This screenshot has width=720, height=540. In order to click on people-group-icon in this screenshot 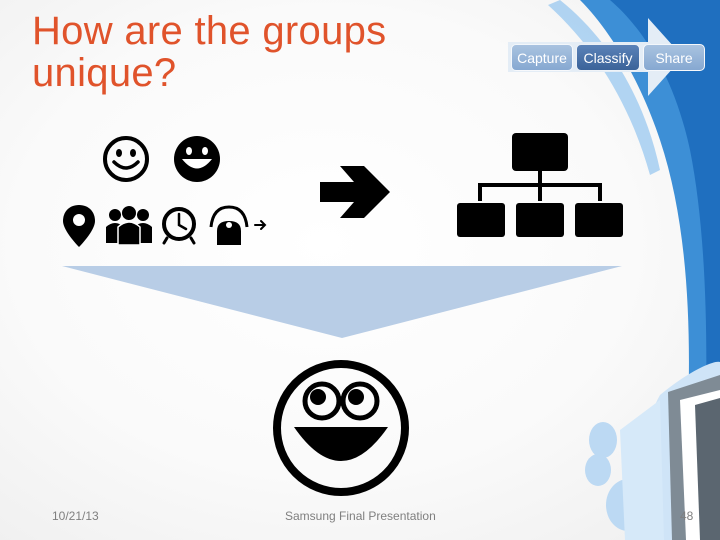, I will do `click(129, 225)`.